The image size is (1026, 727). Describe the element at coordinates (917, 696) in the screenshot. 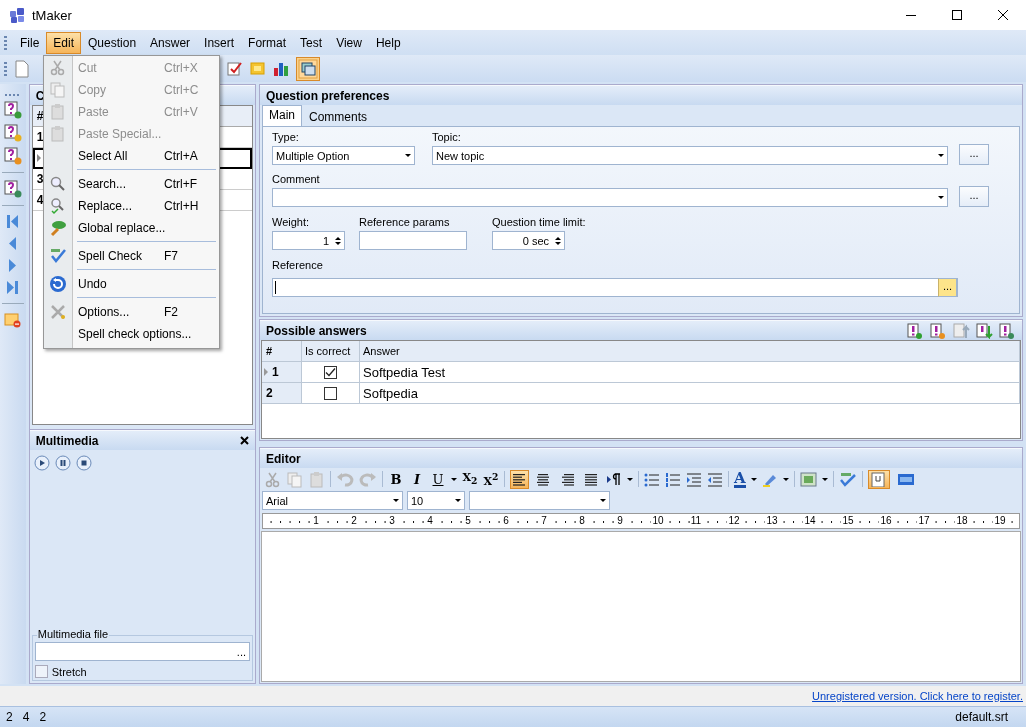

I see `register-link: Unregistered version. Click here to register.` at that location.